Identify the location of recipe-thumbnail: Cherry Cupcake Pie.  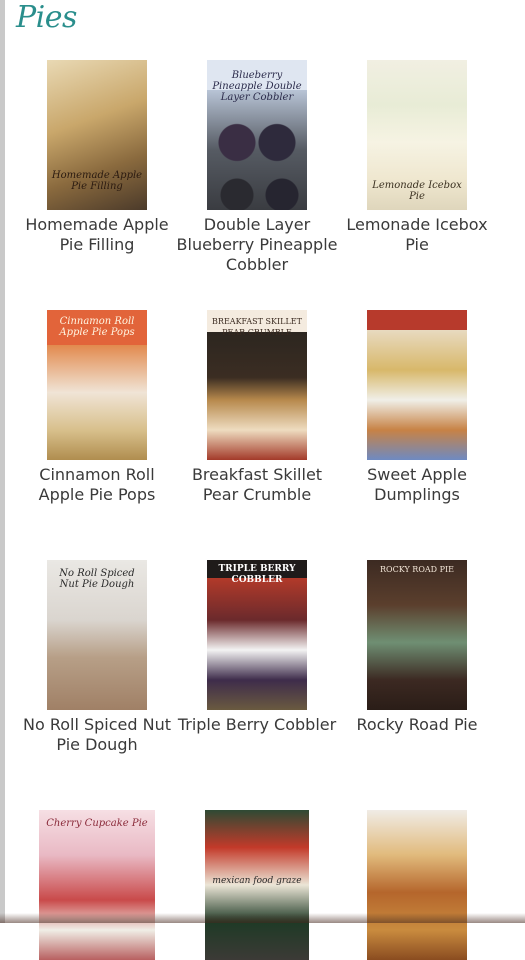
(97, 885).